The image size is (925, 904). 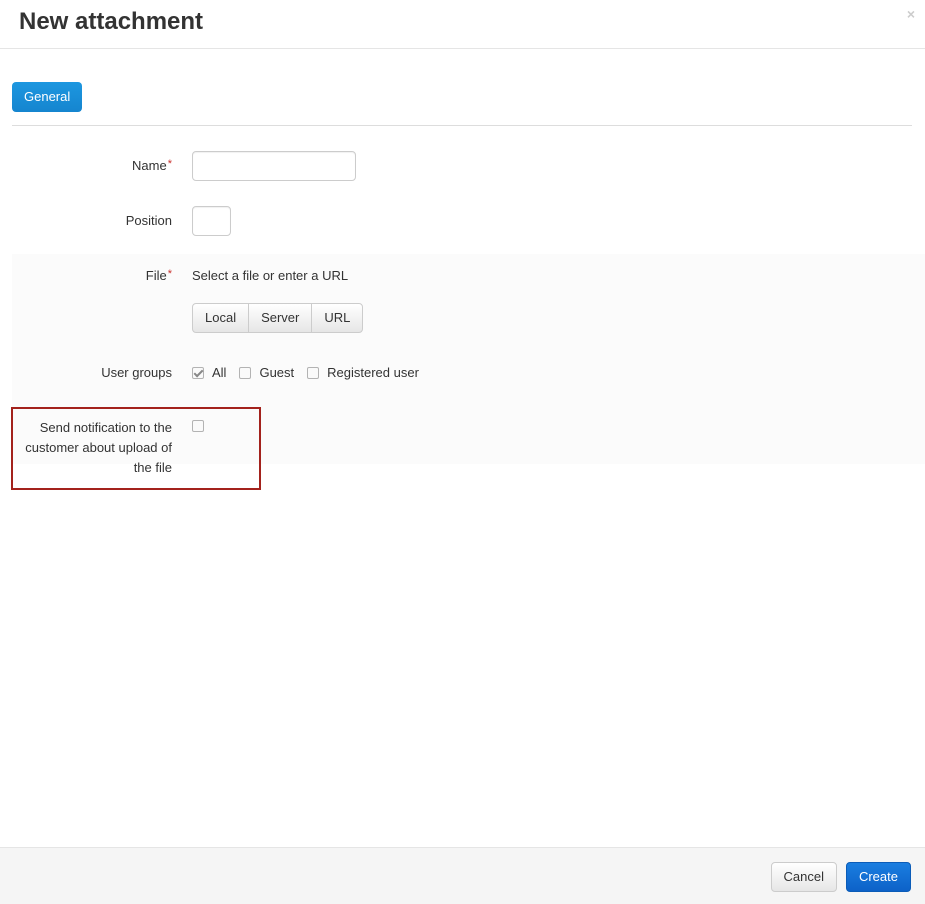 I want to click on file-source-buttons: Local Server URL, so click(x=278, y=318).